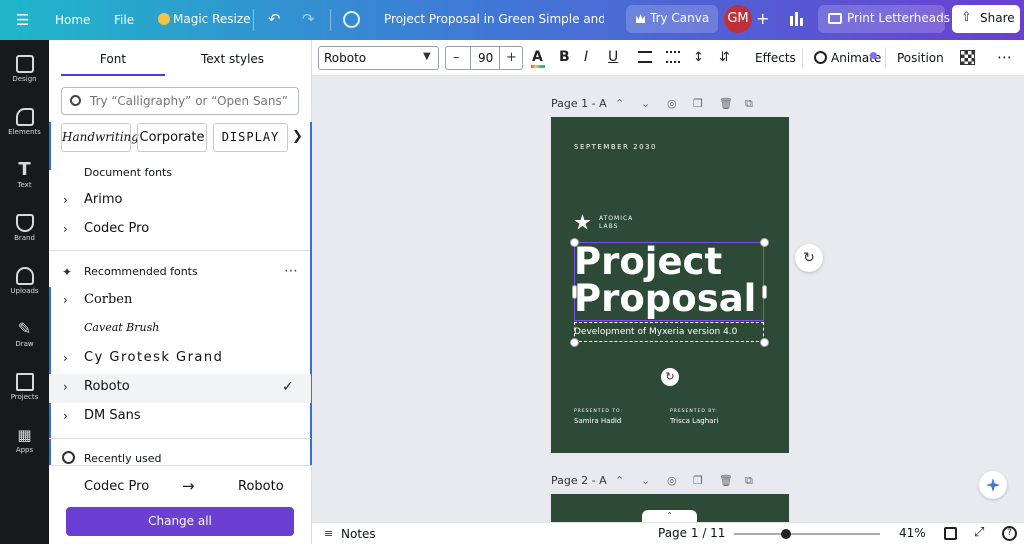 Image resolution: width=1024 pixels, height=544 pixels. I want to click on chip-display: DISPLAY, so click(250, 137).